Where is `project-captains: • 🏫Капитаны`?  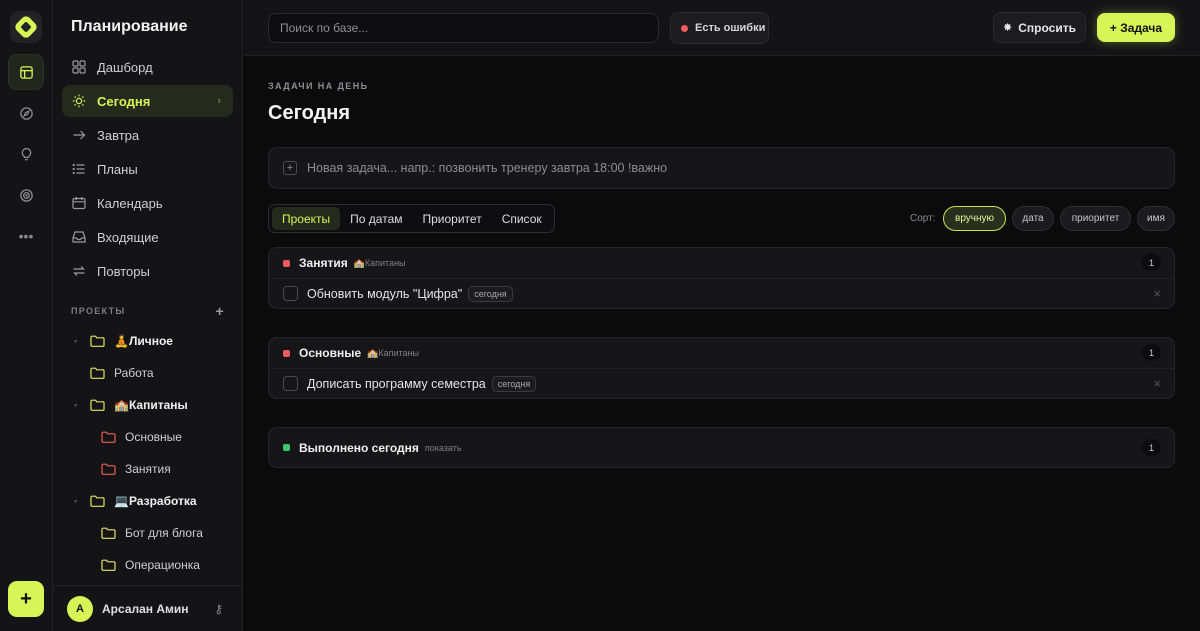 project-captains: • 🏫Капитаны is located at coordinates (131, 405).